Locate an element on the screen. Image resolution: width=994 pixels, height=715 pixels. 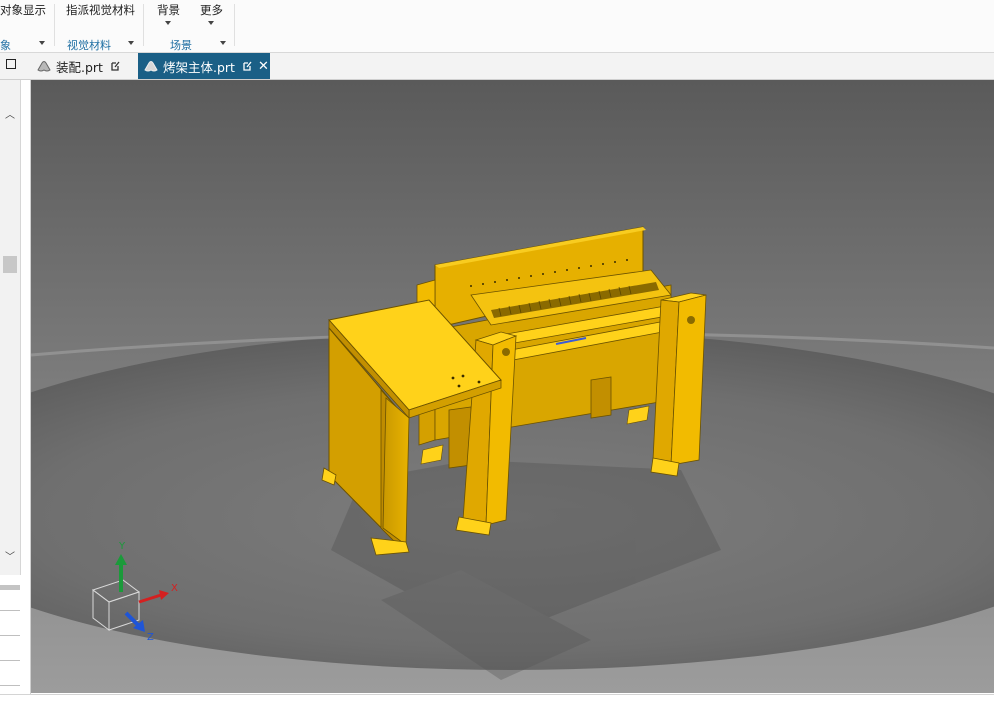
tab-grill-body: 烤架主体.prt ✕ is located at coordinates (204, 66).